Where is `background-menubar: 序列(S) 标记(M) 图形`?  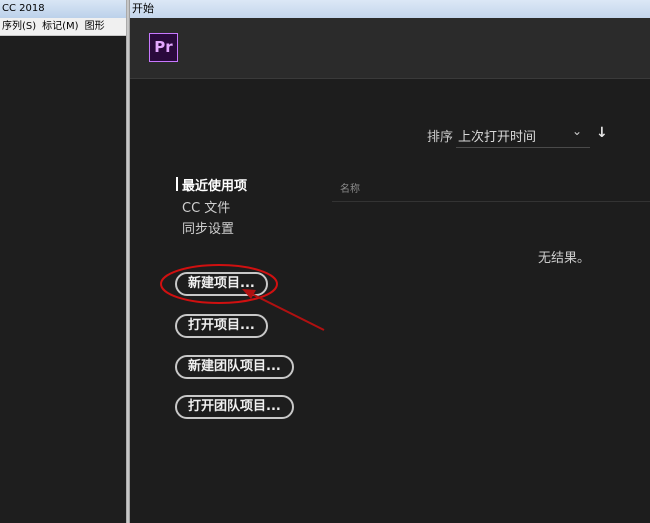
background-menubar: 序列(S) 标记(M) 图形 is located at coordinates (64, 27).